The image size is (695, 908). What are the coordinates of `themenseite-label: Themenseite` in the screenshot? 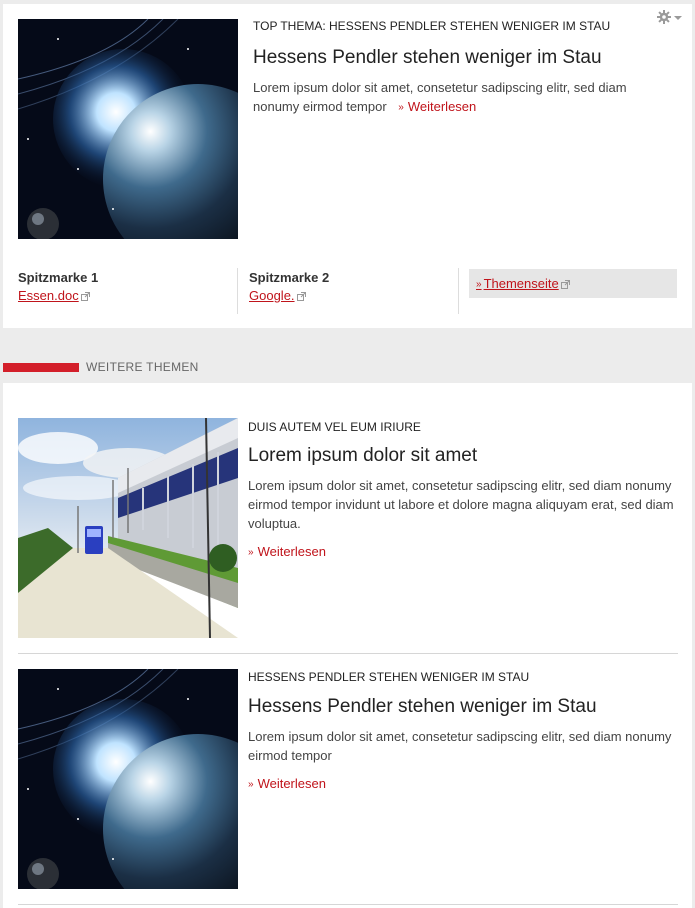 It's located at (521, 283).